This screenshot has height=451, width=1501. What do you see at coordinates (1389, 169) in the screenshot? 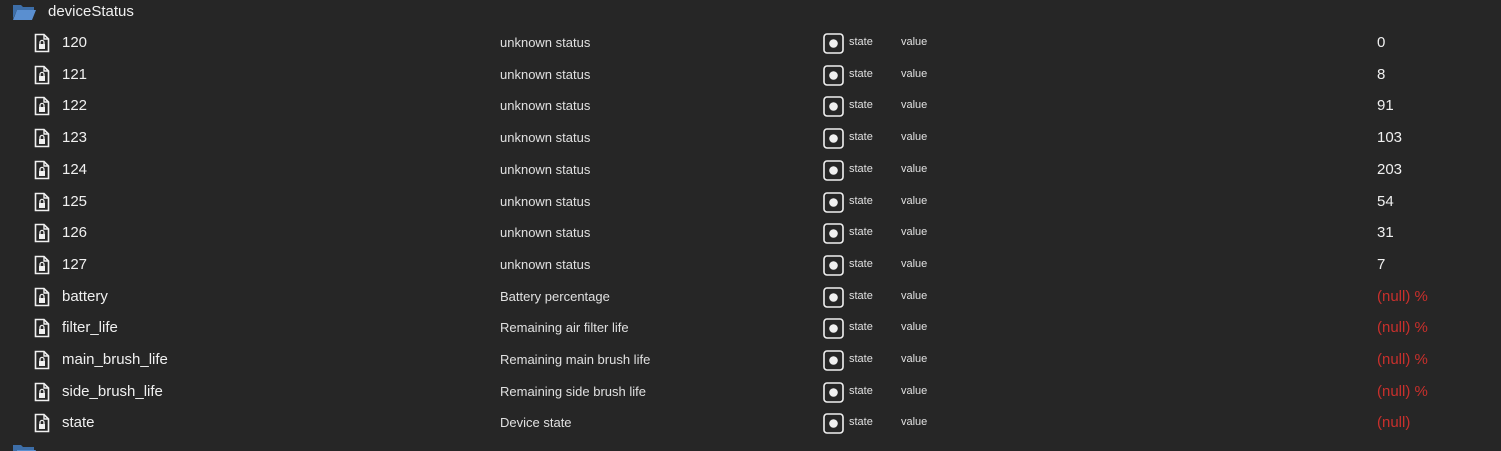
I see `state-value: 203` at bounding box center [1389, 169].